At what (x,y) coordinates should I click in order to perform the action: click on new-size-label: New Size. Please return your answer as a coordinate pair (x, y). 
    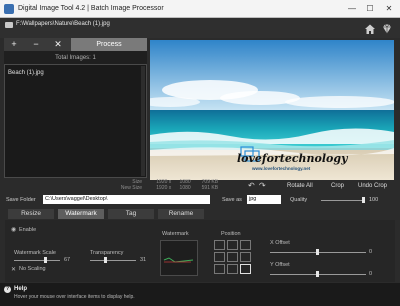
    Looking at the image, I should click on (131, 187).